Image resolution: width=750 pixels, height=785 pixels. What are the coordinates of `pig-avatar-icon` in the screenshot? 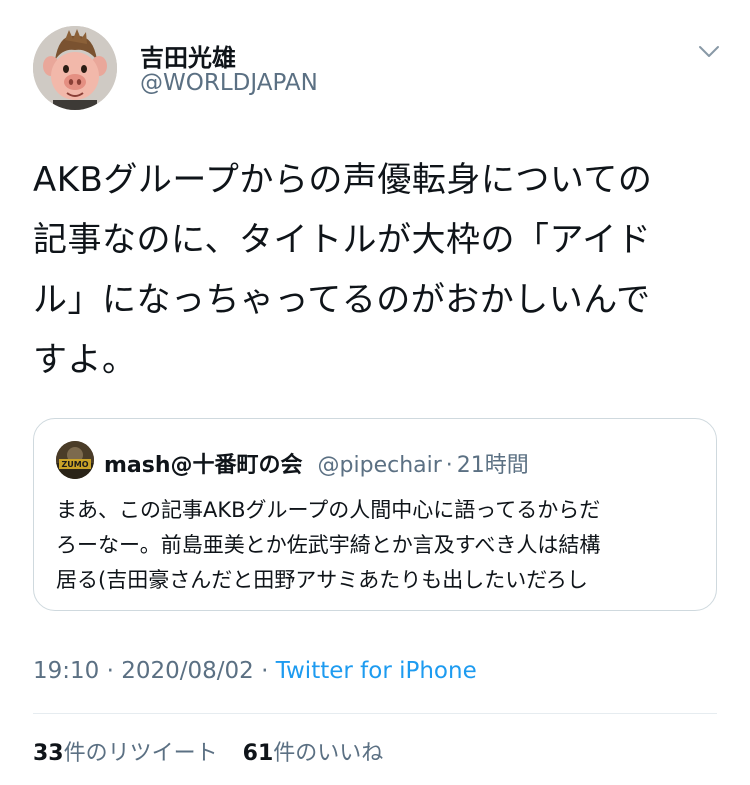 It's located at (75, 68).